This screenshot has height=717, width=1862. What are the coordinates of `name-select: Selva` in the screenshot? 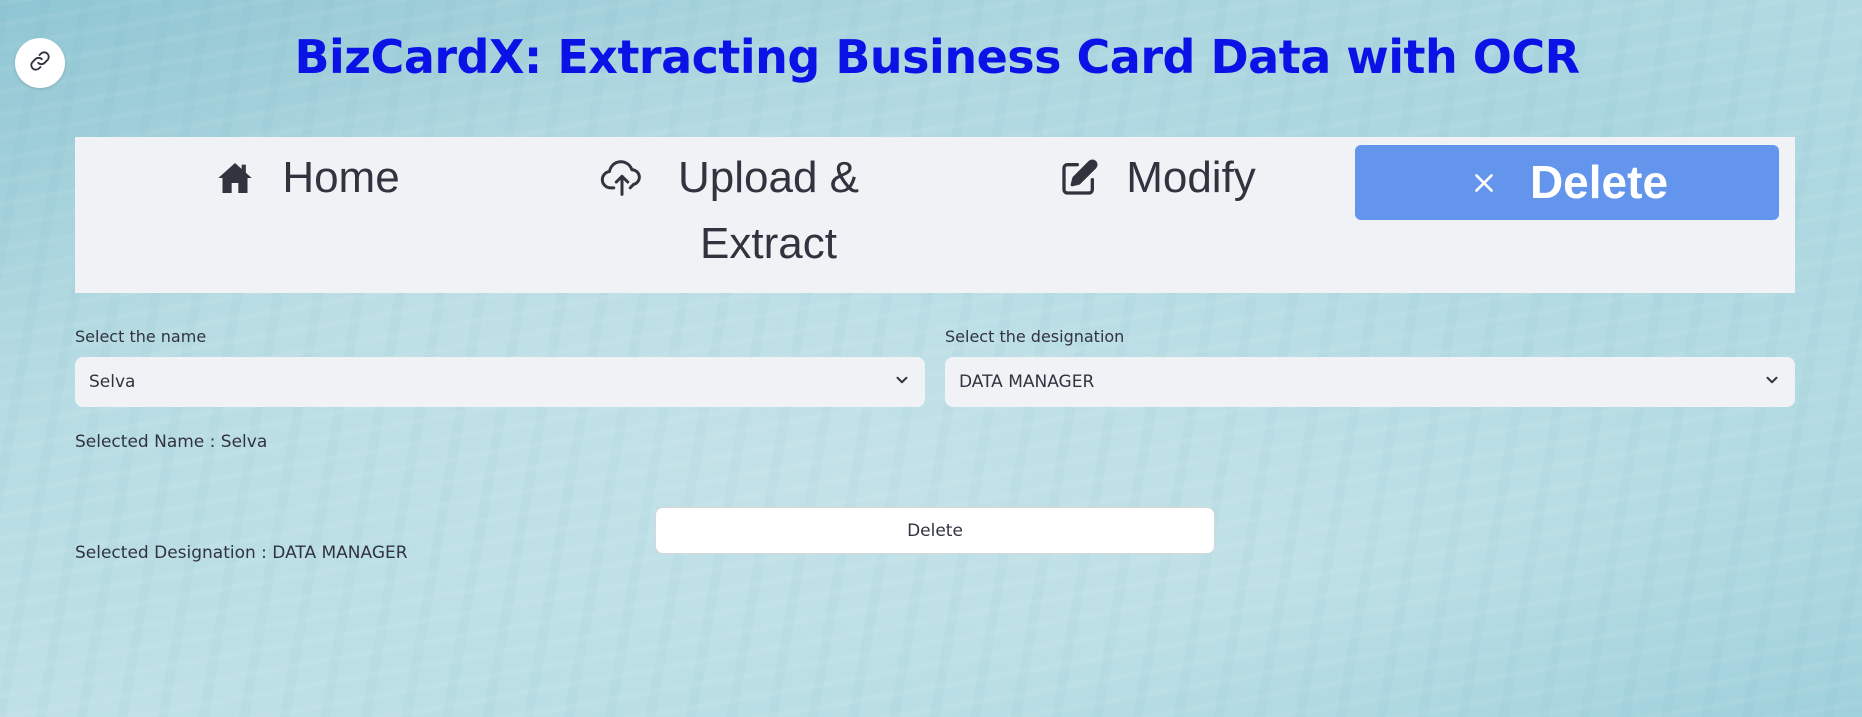 It's located at (500, 382).